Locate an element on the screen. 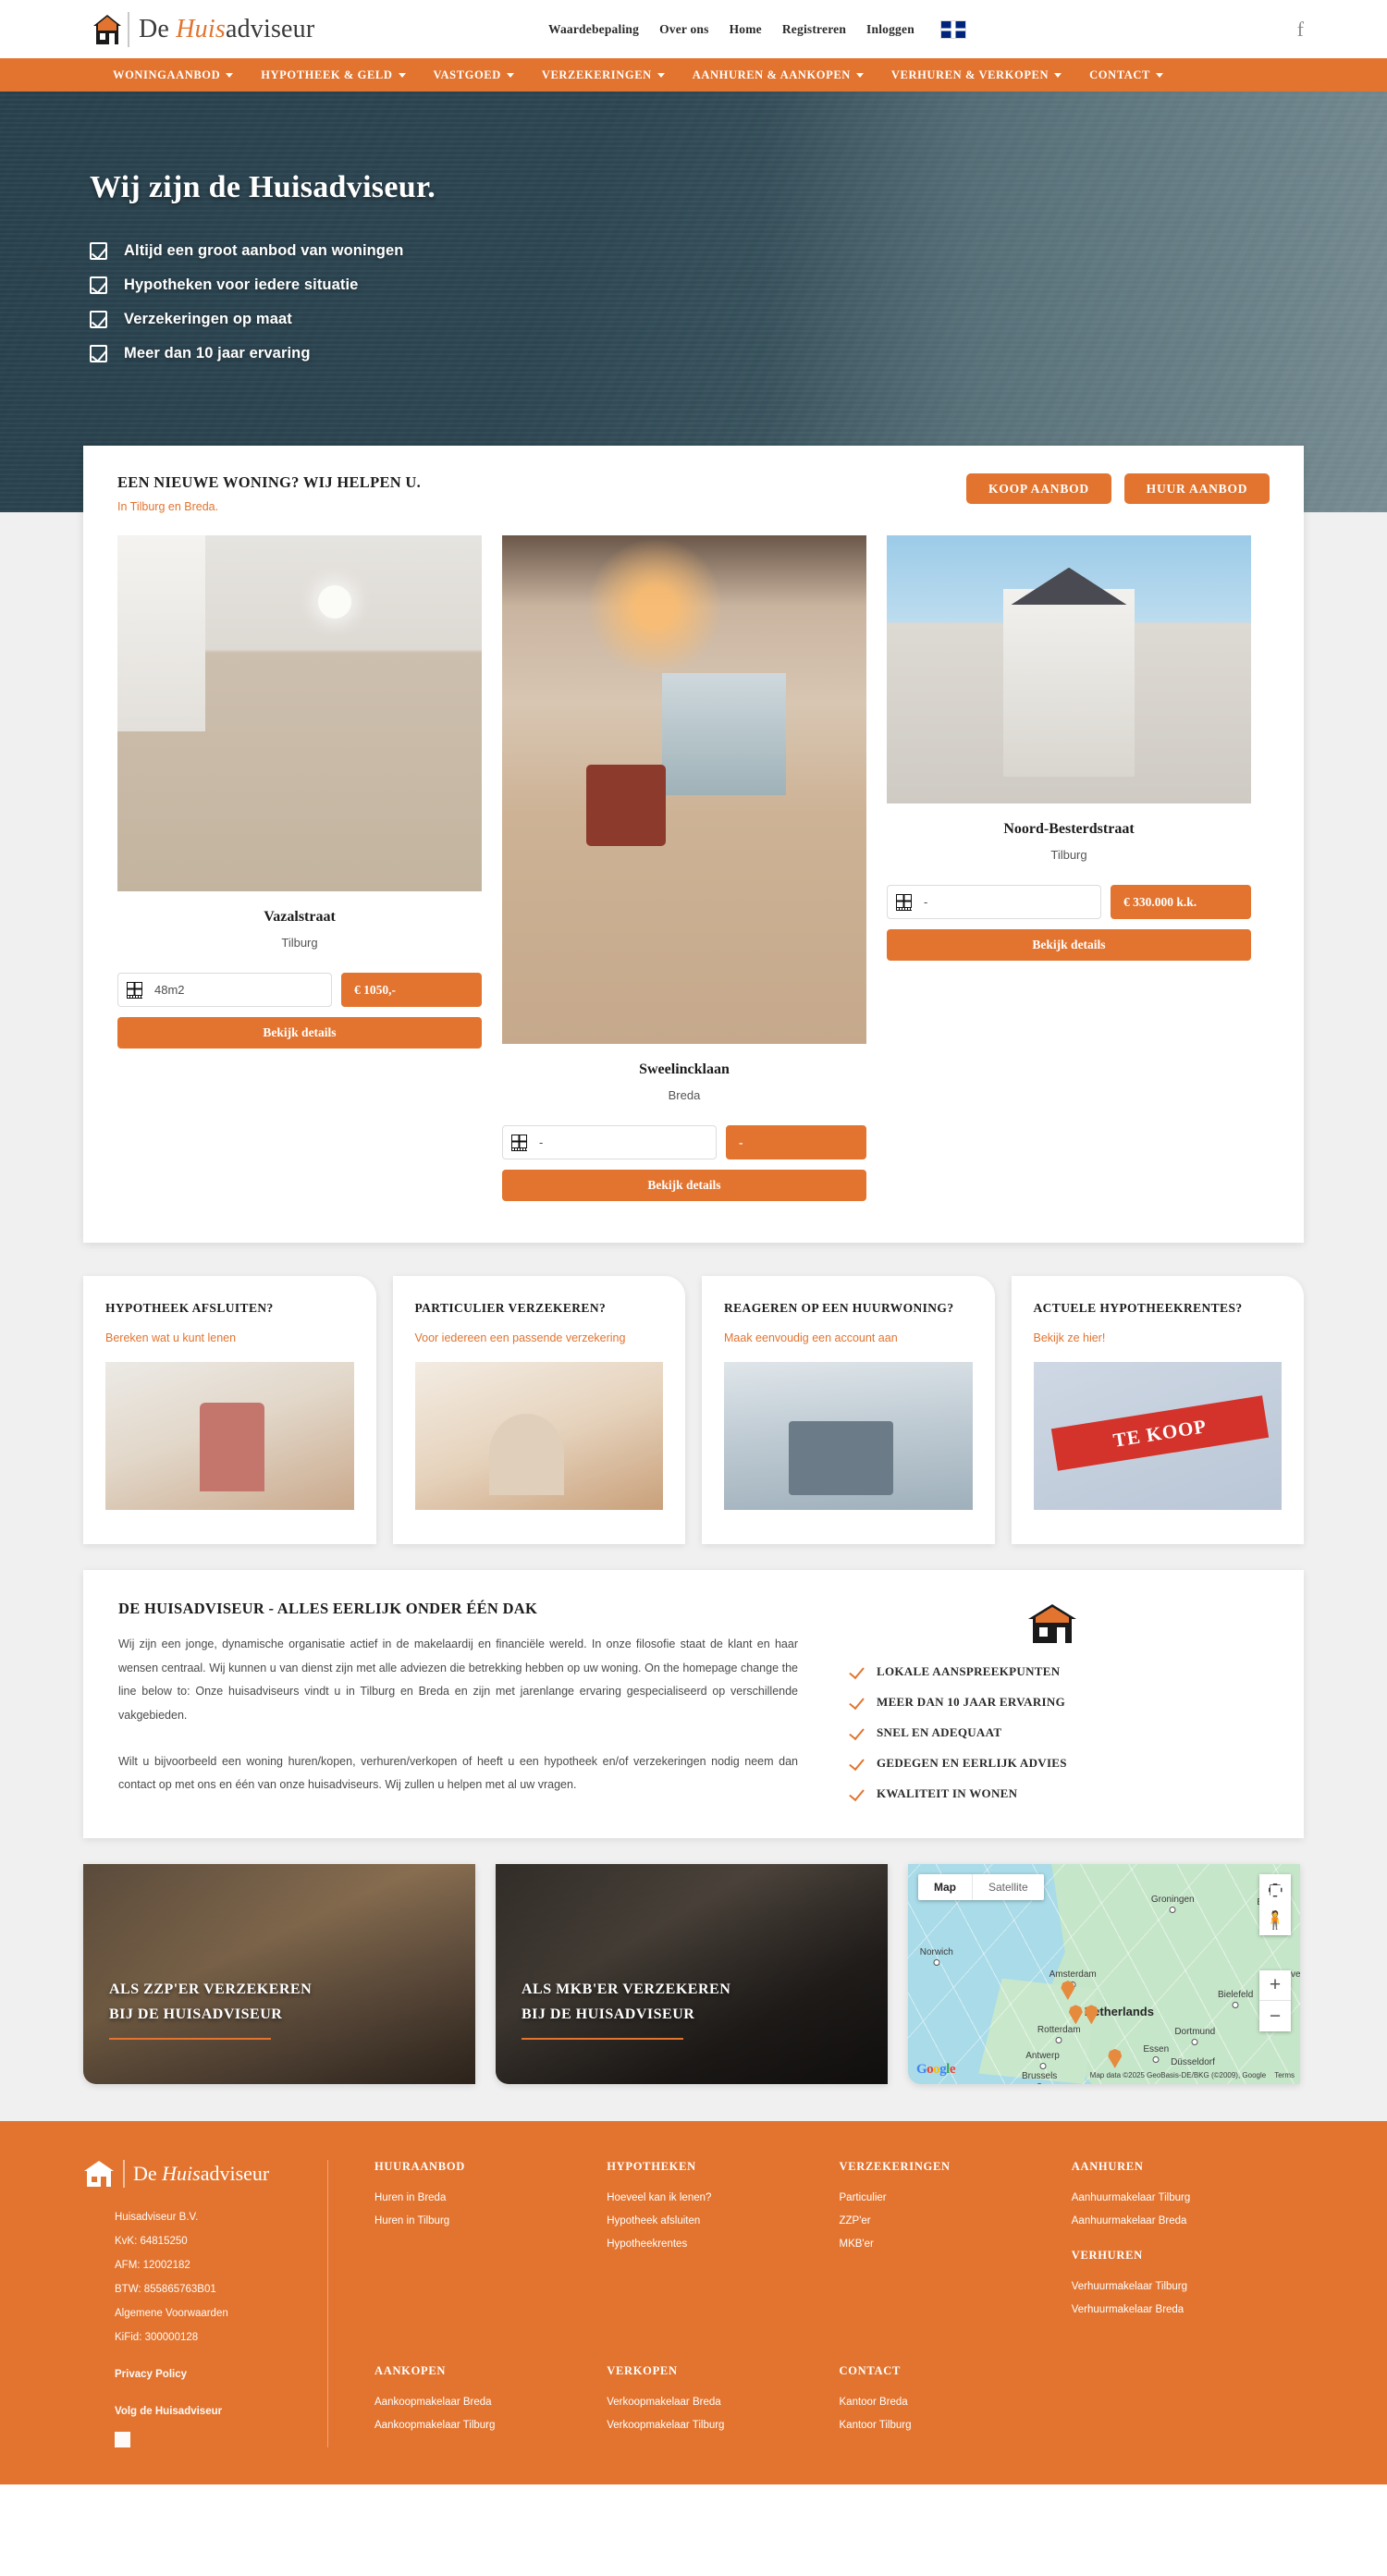 The image size is (1387, 2576). nav-item-vastgoed: VASTGOED is located at coordinates (474, 75).